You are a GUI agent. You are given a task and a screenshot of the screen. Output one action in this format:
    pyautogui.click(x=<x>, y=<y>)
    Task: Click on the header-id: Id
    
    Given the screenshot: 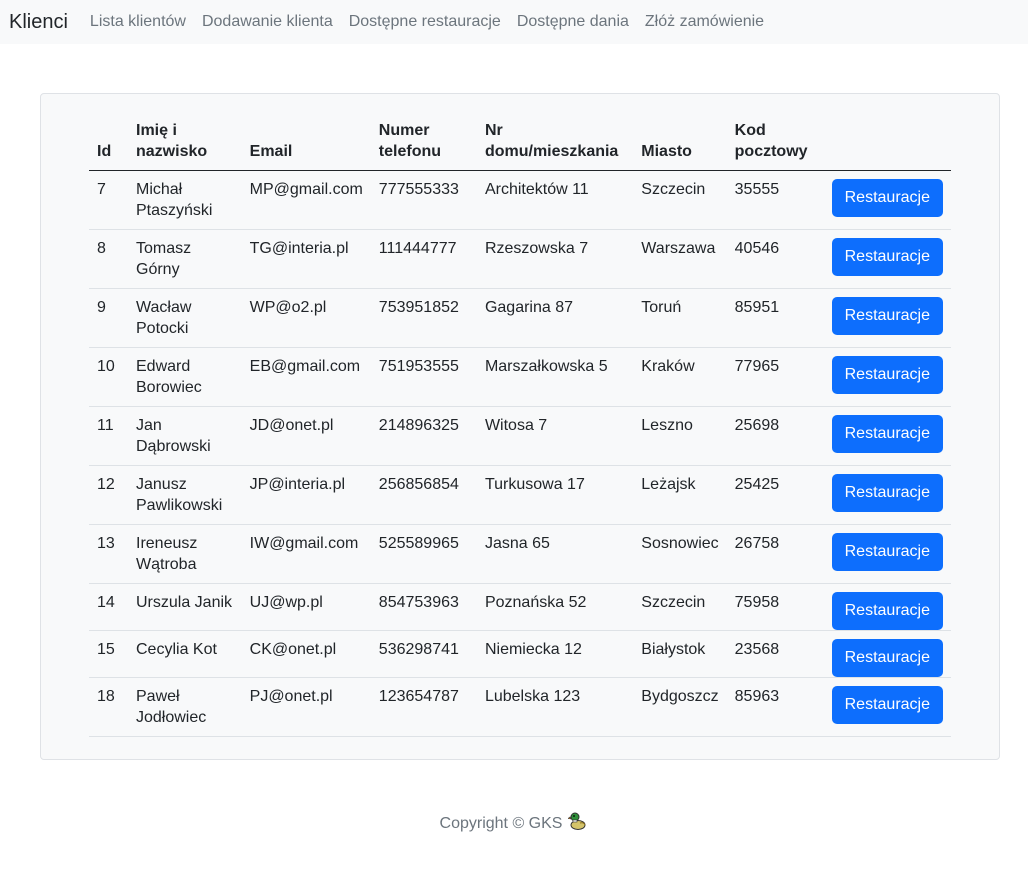 What is the action you would take?
    pyautogui.click(x=108, y=140)
    